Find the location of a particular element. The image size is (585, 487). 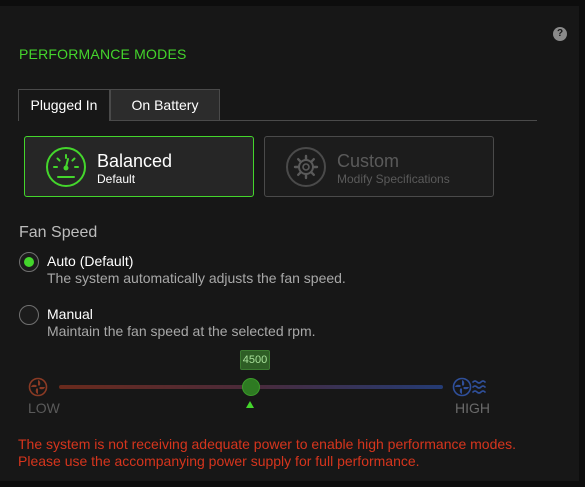

option-auto-label: Auto (Default) is located at coordinates (90, 261).